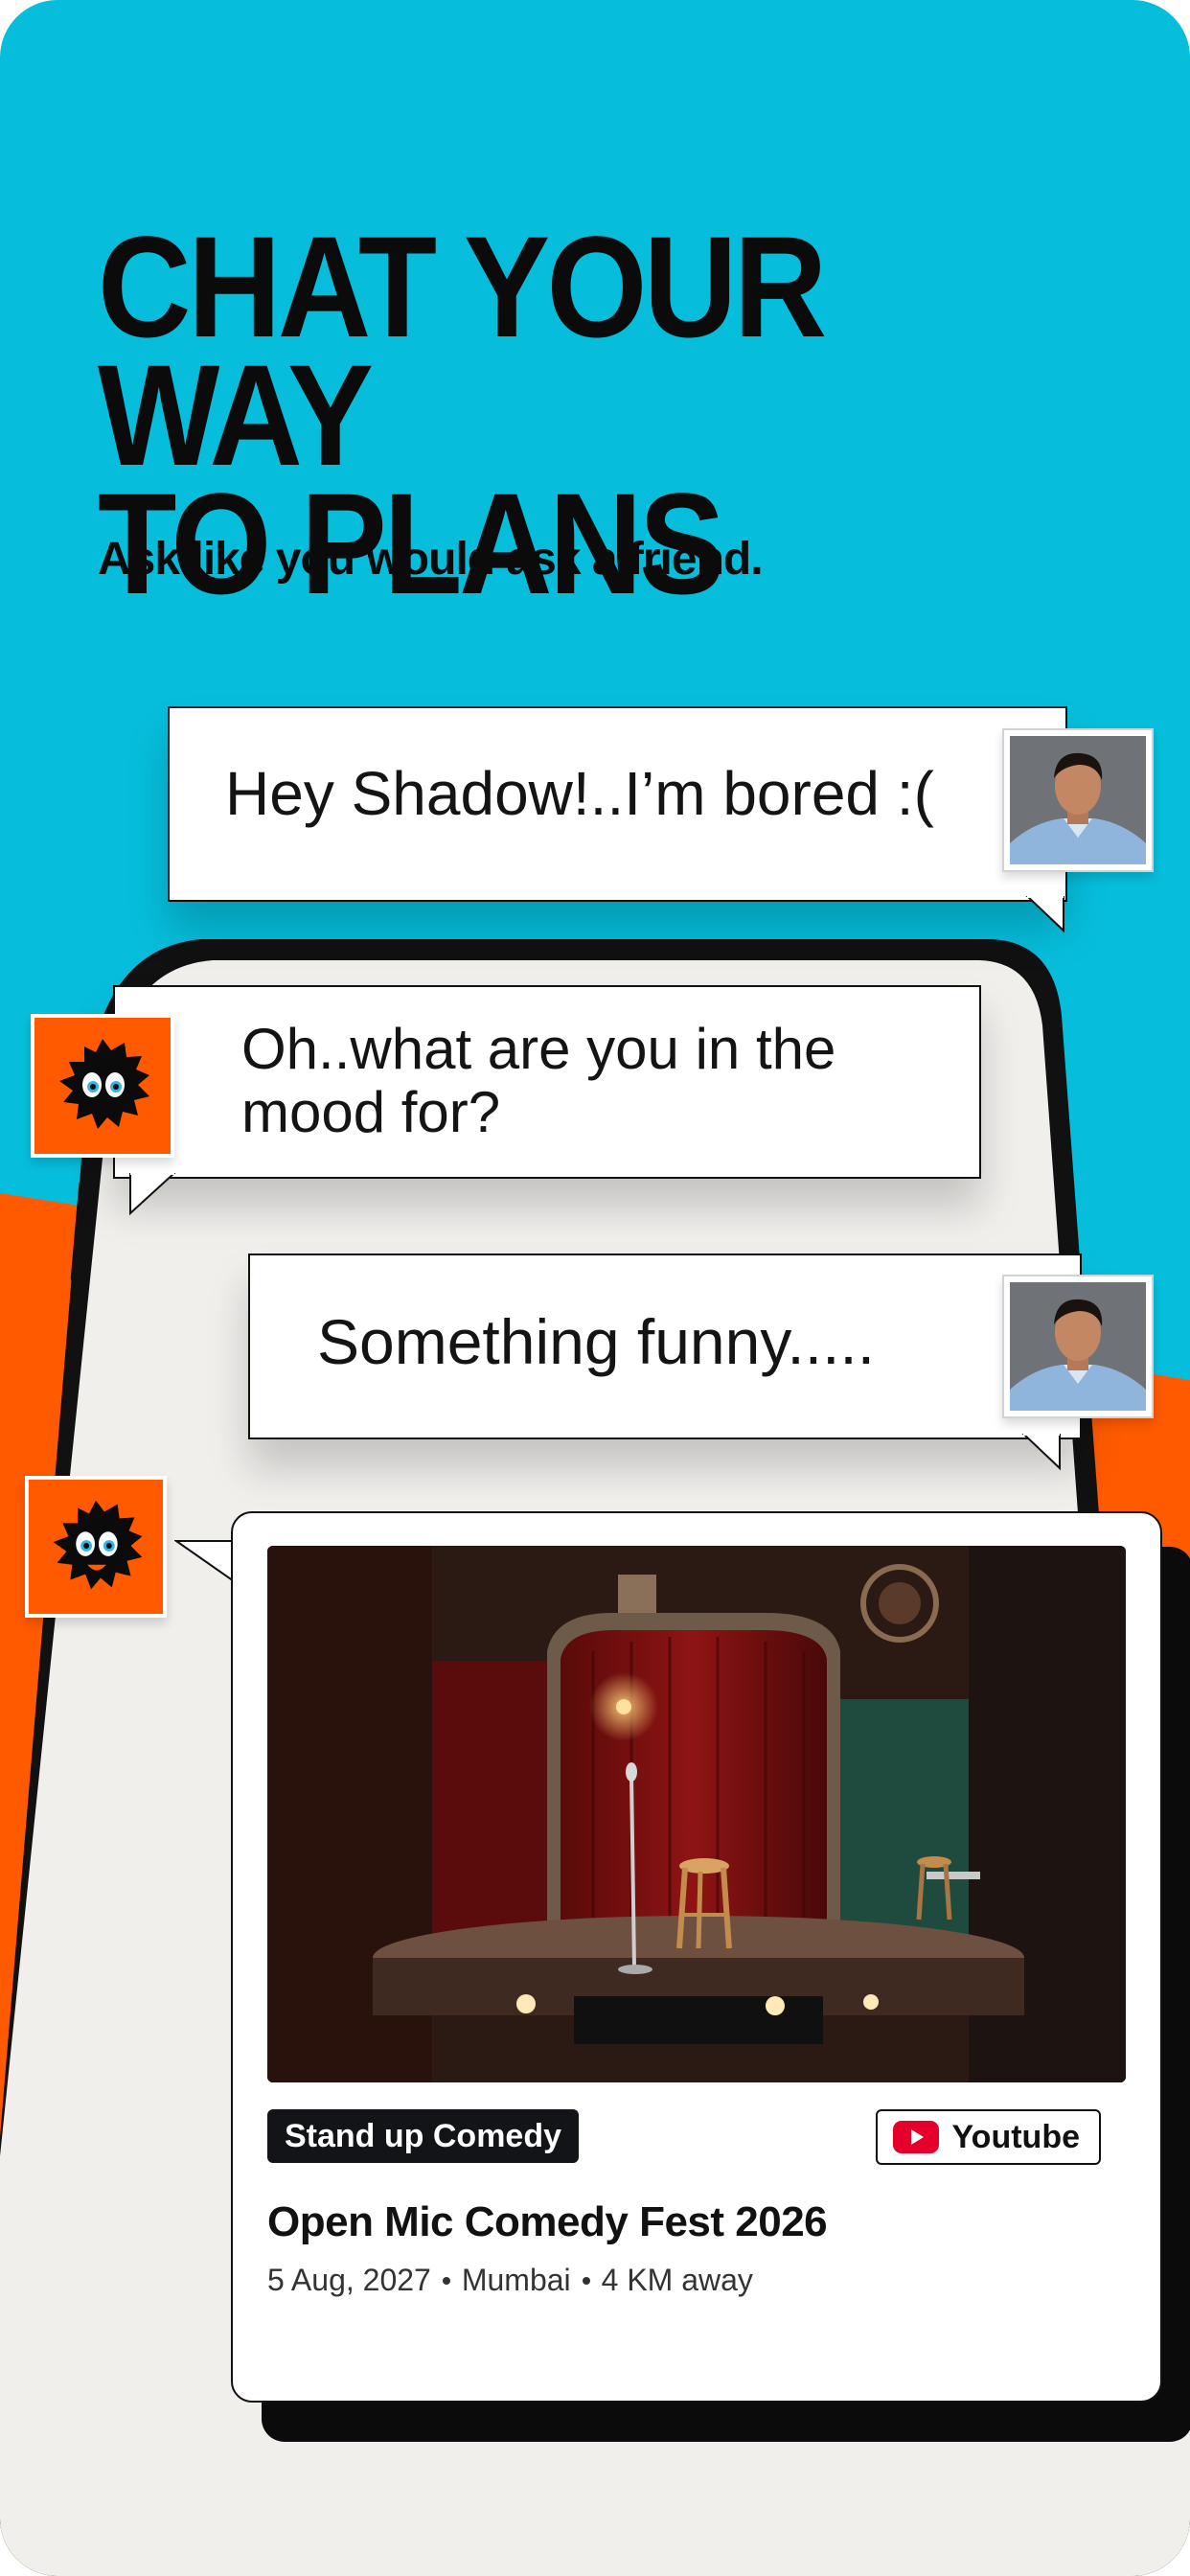  I want to click on event-meta: 5 Aug, 2027 Mumbai 4 KM away, so click(510, 2280).